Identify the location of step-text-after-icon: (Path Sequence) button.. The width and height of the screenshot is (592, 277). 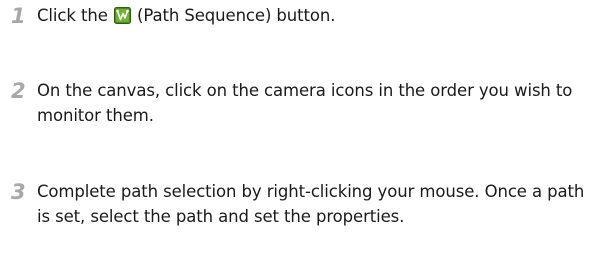
(233, 15).